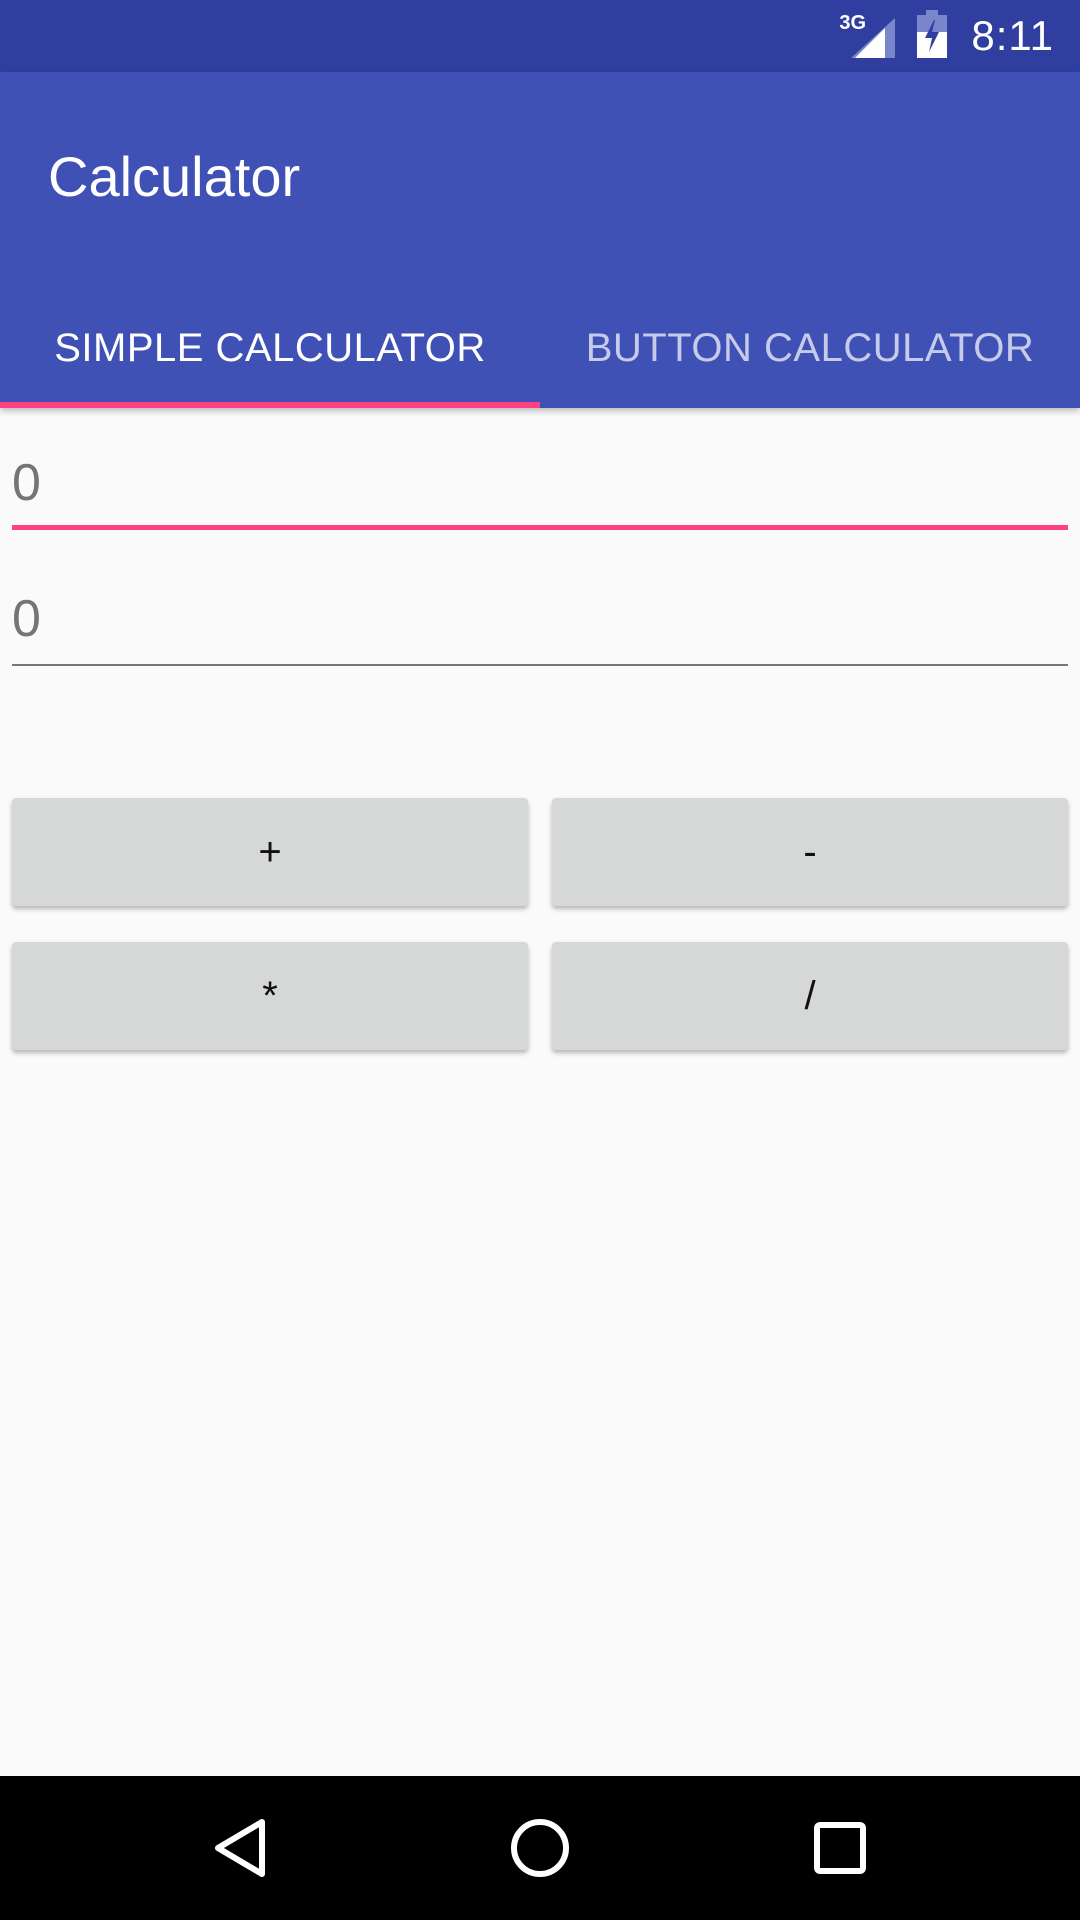  I want to click on add-button: +, so click(270, 852).